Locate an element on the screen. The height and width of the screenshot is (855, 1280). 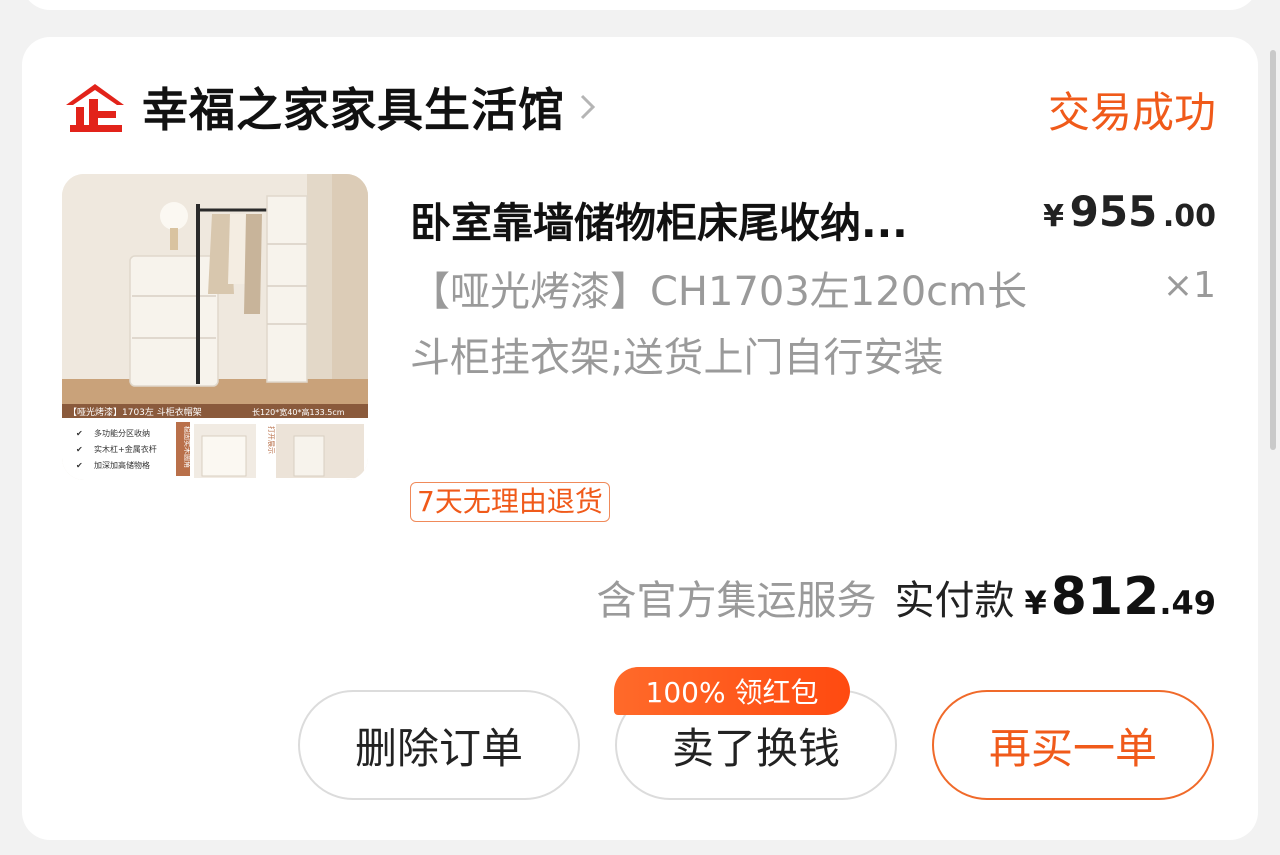
thumb-tag-2: 打开展示 is located at coordinates (271, 440).